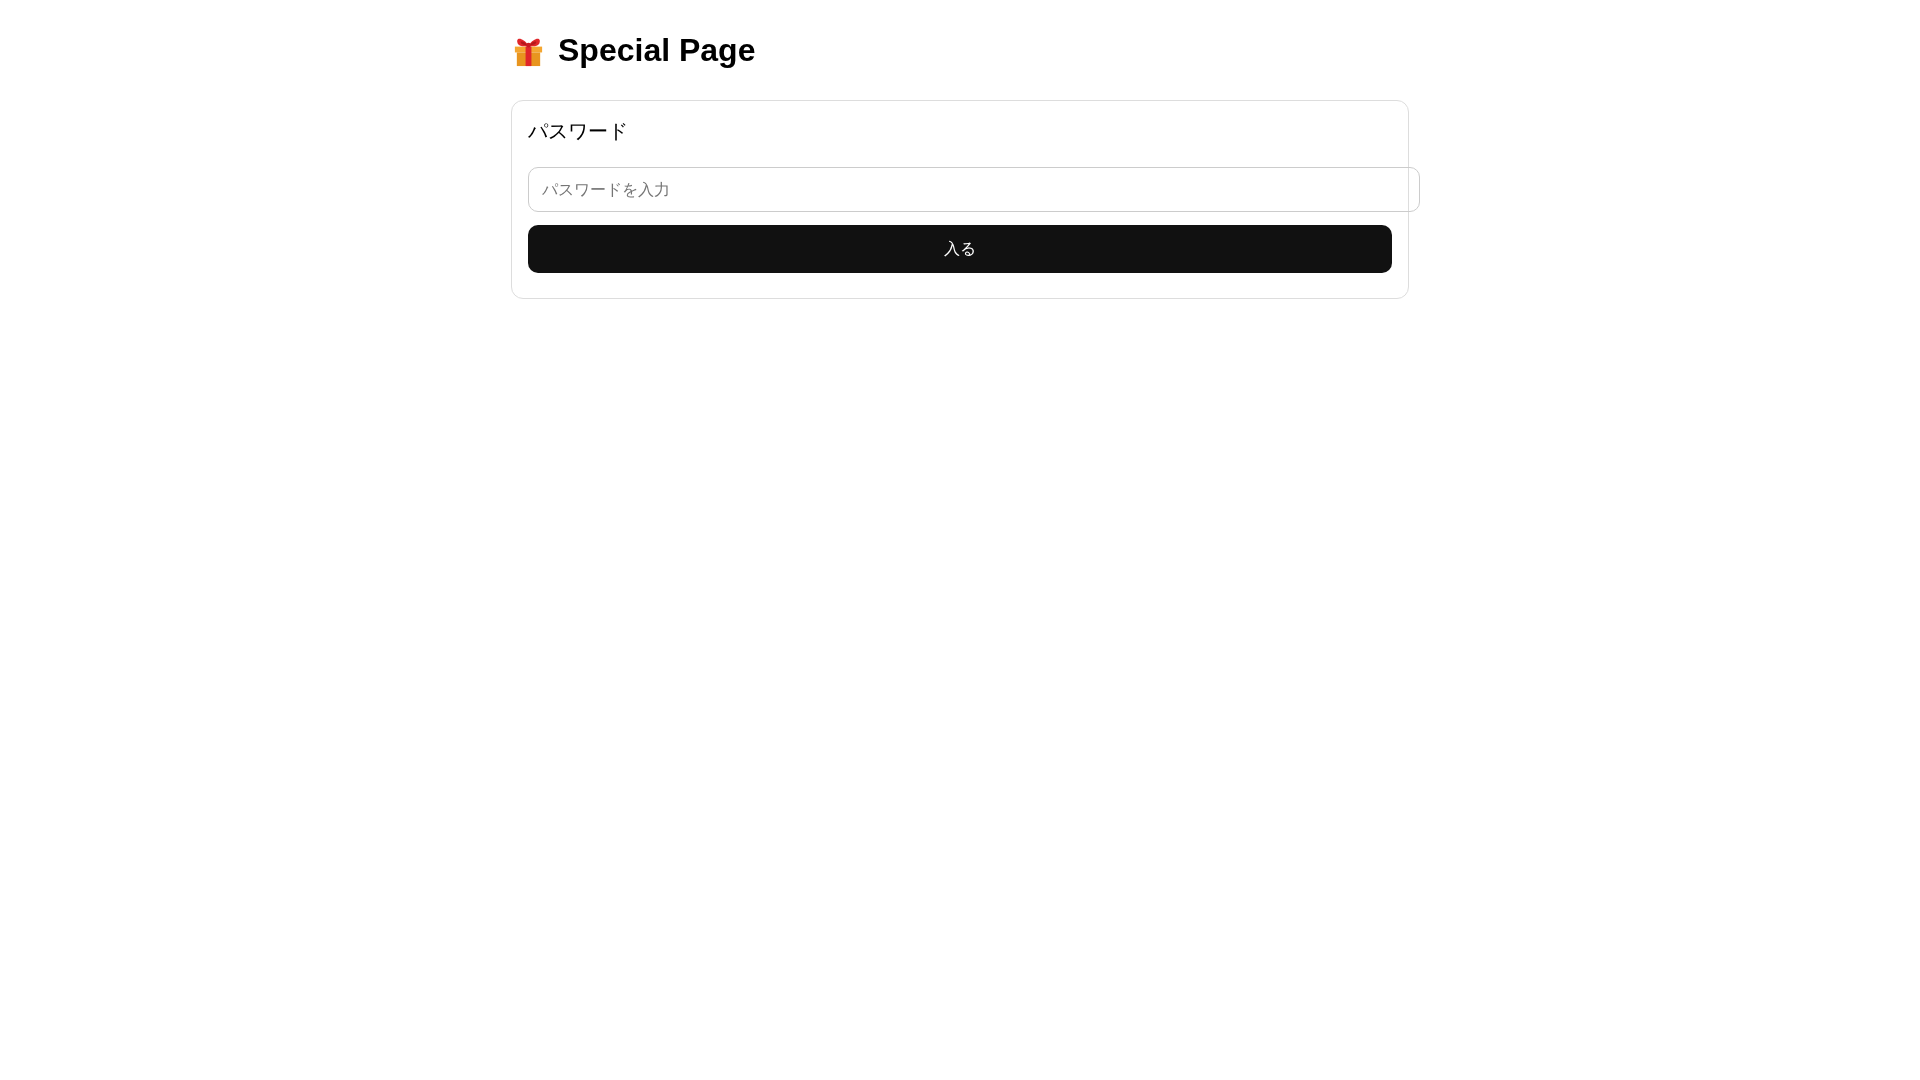 This screenshot has width=1920, height=1080. I want to click on page-title: Special Page, so click(657, 50).